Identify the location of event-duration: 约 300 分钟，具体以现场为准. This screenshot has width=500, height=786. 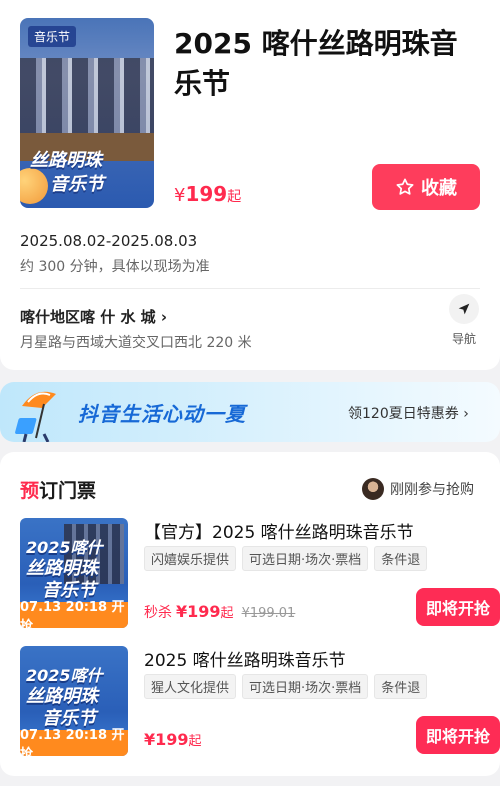
(115, 267).